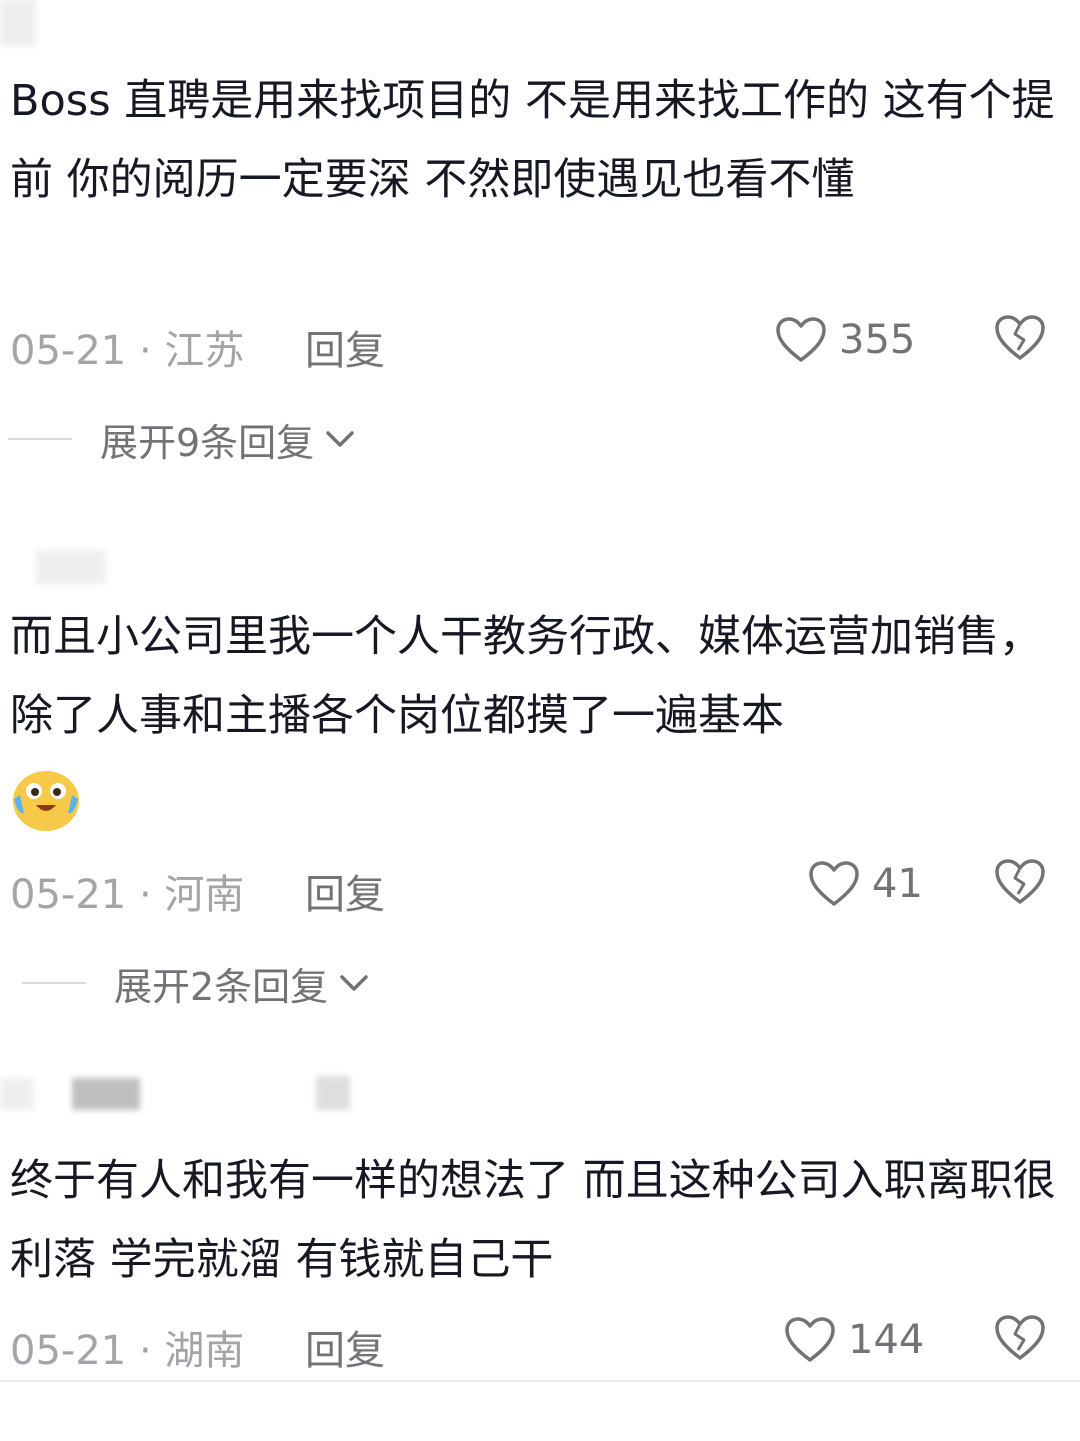 The image size is (1080, 1441). I want to click on comment-date-location: 05-21 · 江苏, so click(127, 351).